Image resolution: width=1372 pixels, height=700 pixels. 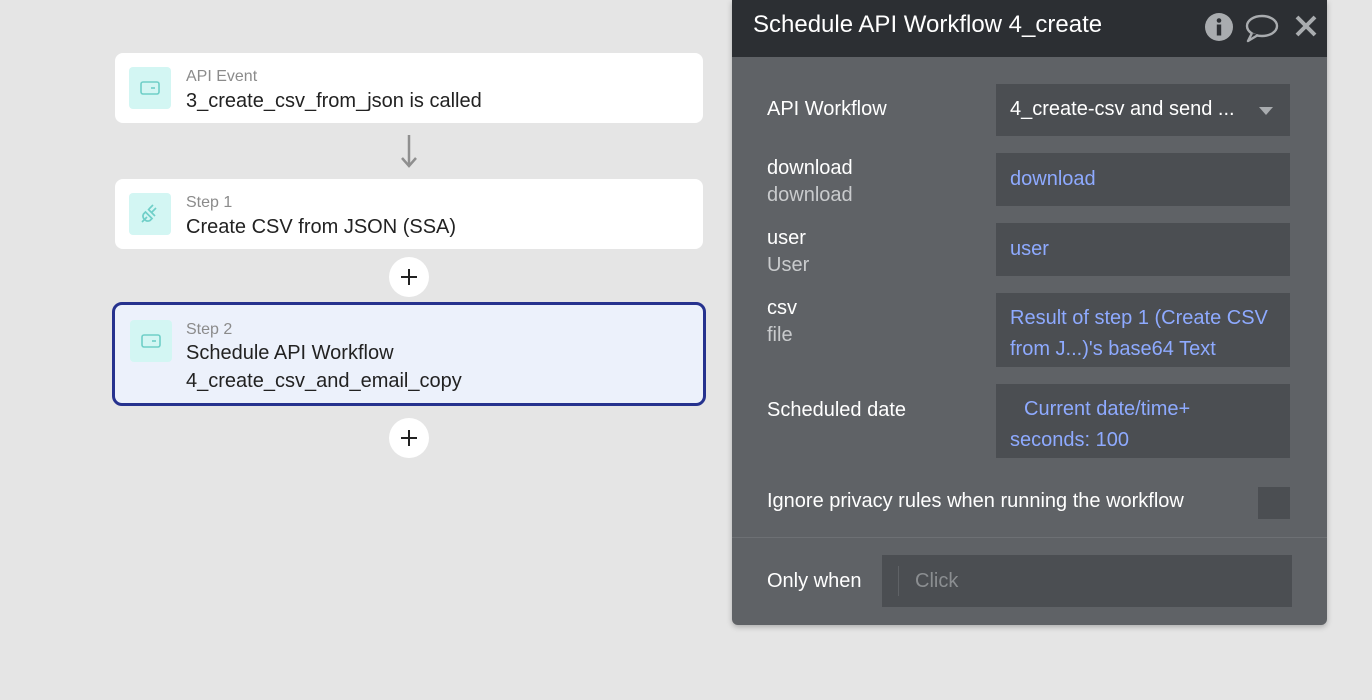 I want to click on scheduled-date-field: Current date/time+ seconds: 100, so click(x=1143, y=421).